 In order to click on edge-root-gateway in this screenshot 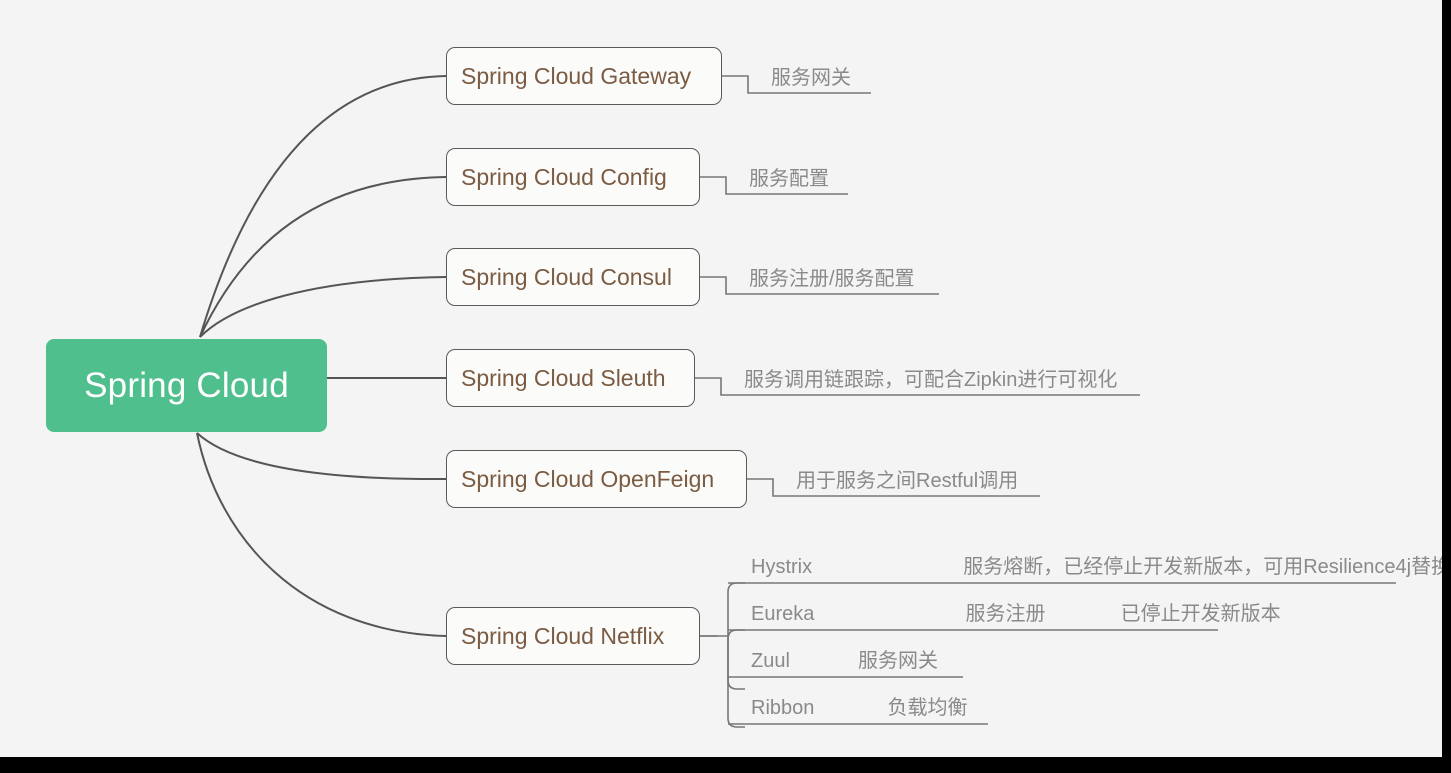, I will do `click(323, 206)`.